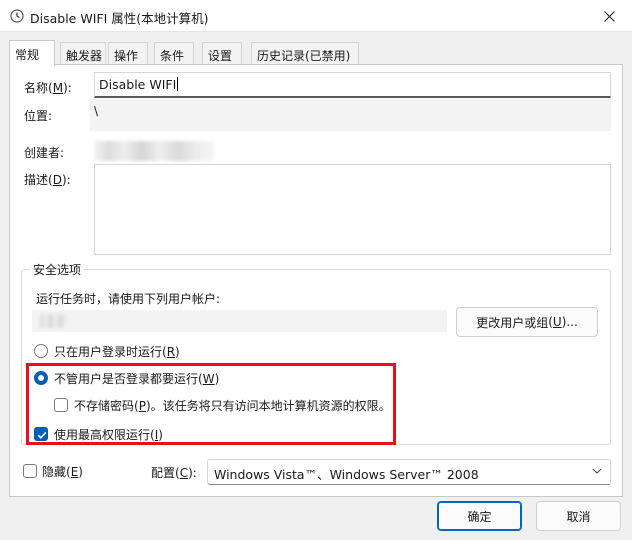  I want to click on window-title: Disable WIFI 属性(本地计算机), so click(119, 18).